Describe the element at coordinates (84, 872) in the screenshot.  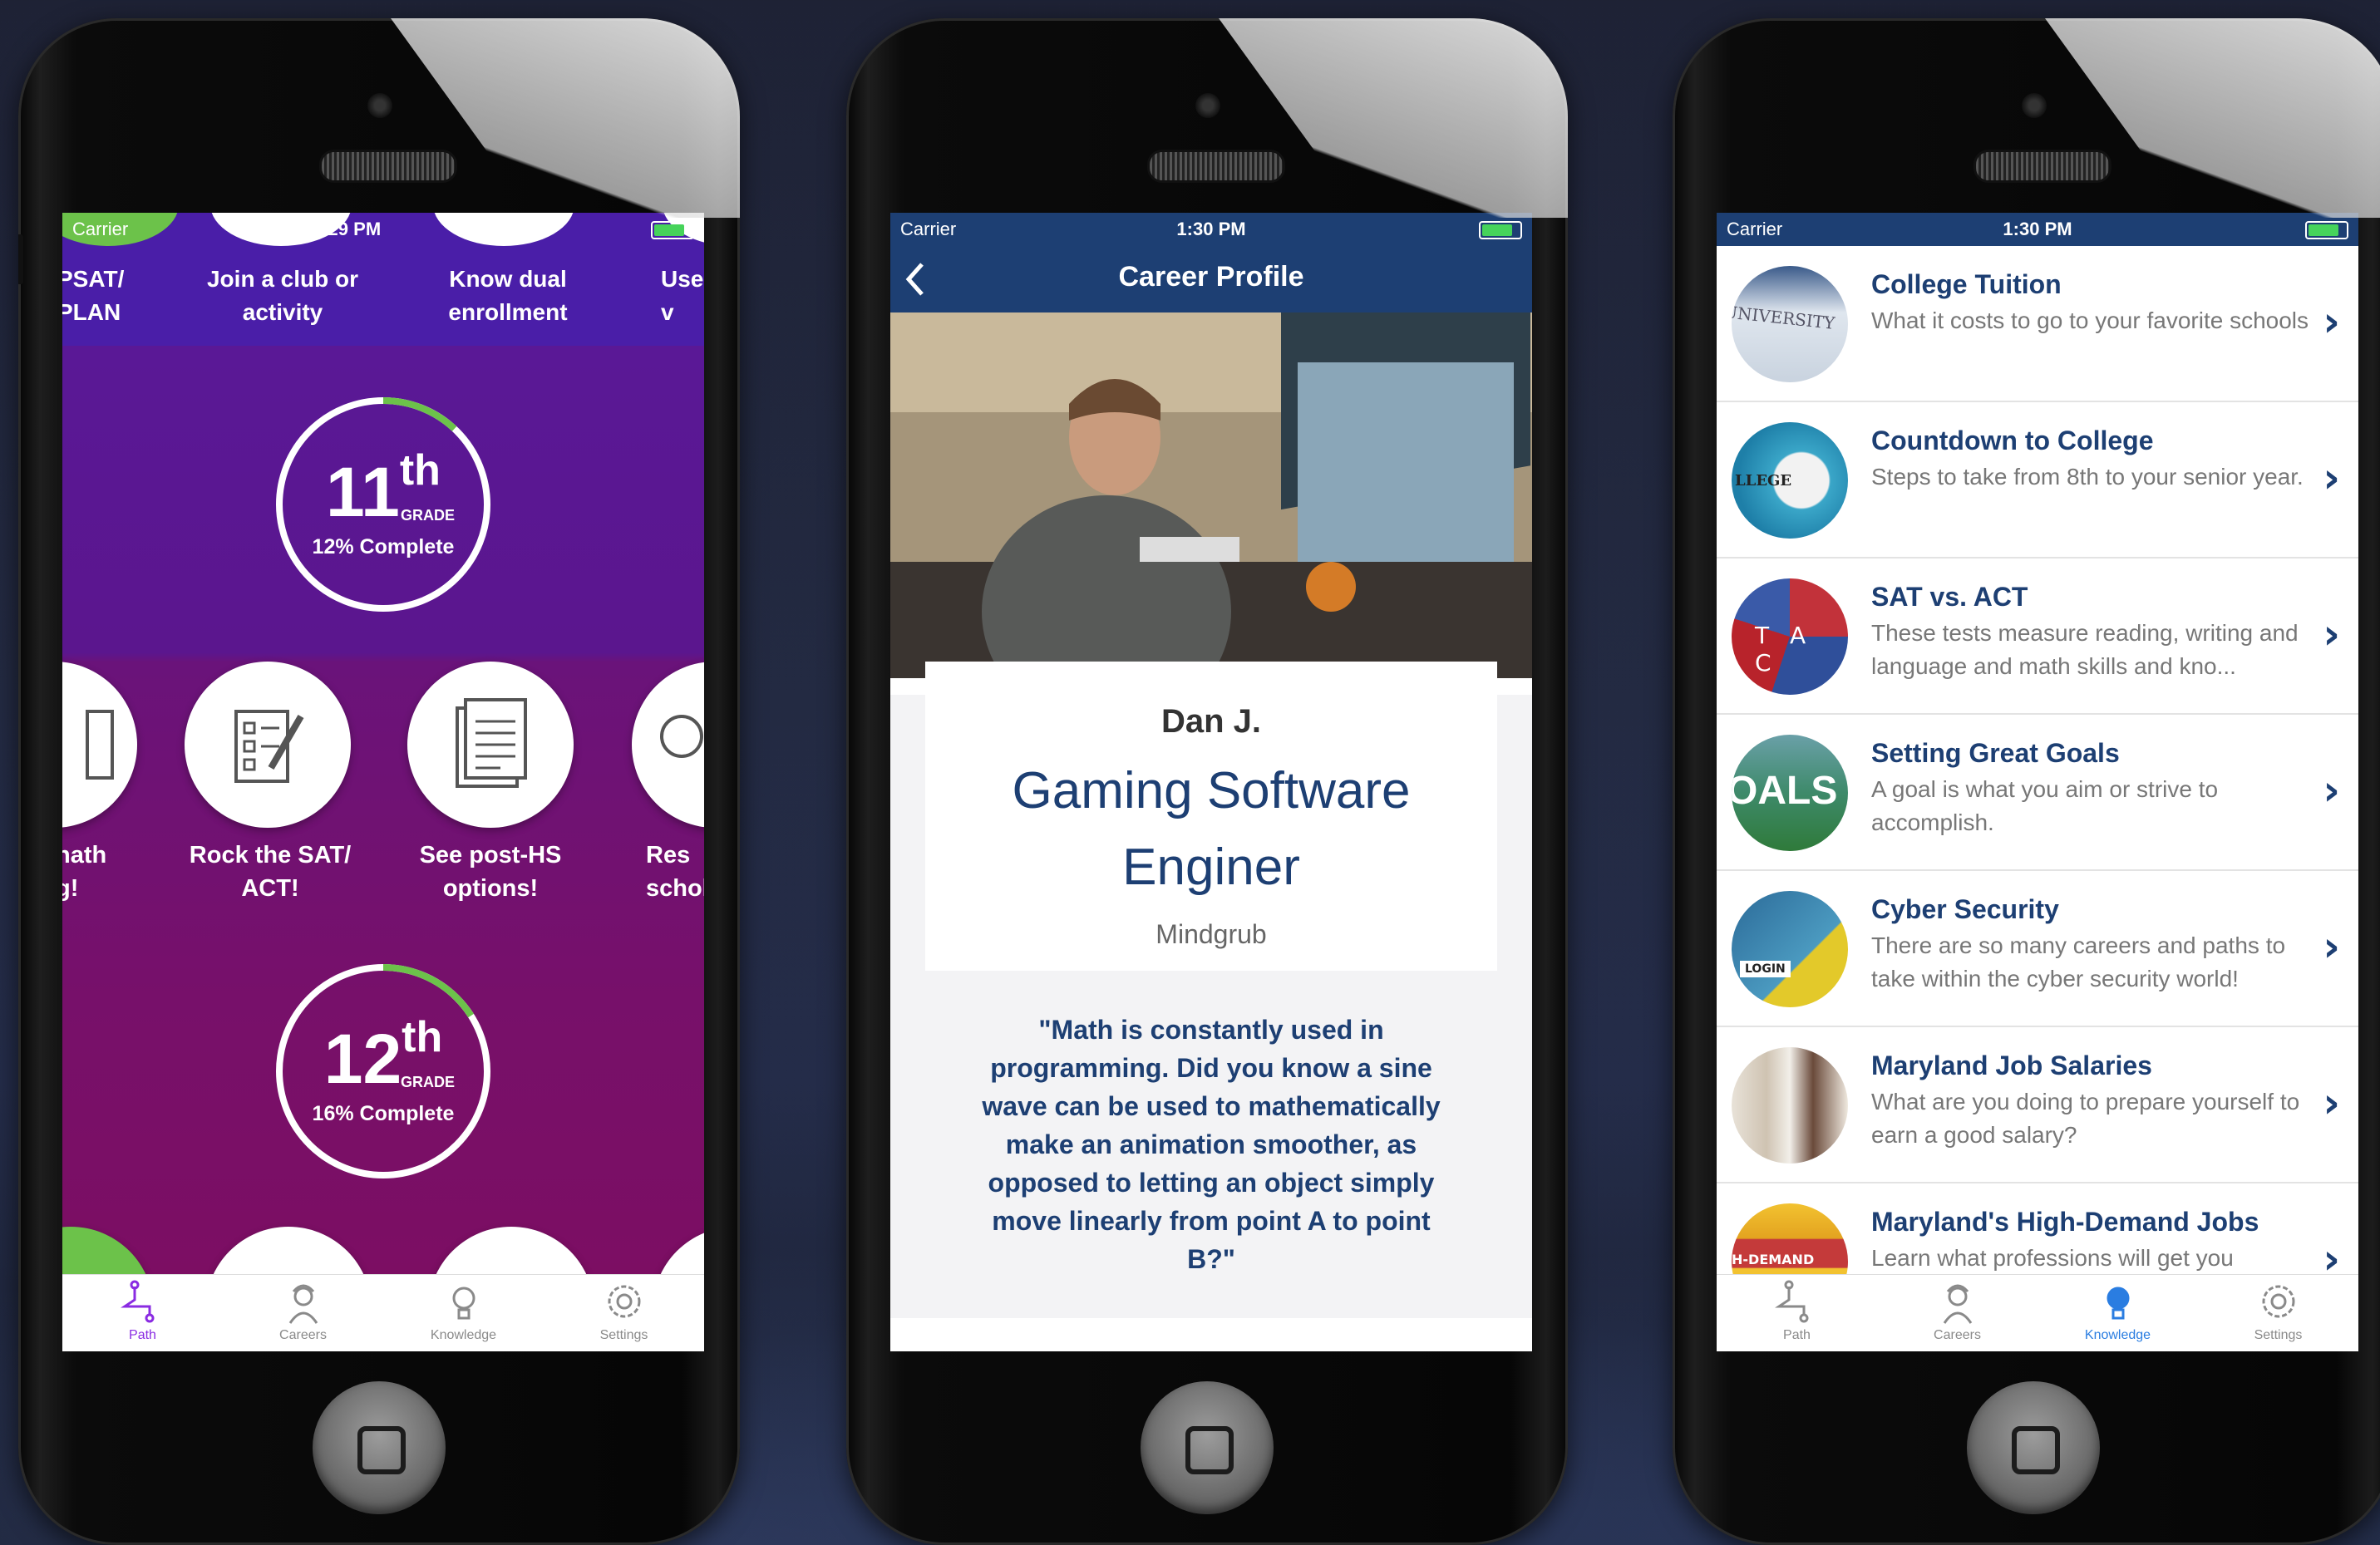
I see `activity-math-label: nath g!` at that location.